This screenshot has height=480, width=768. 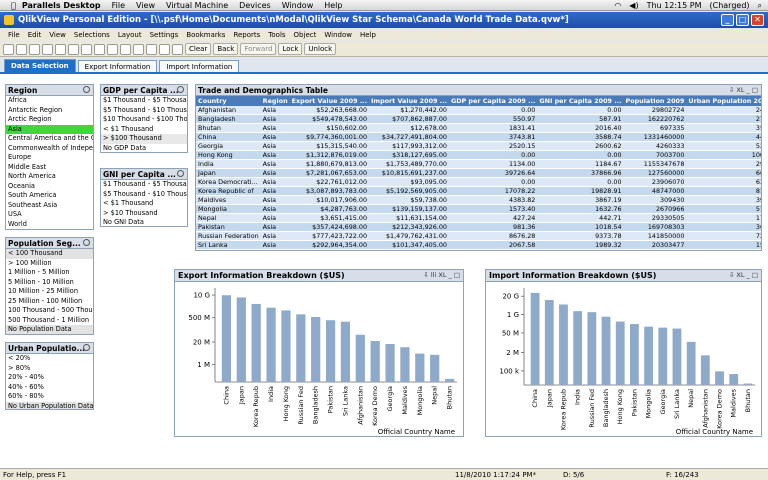 I want to click on search-icon, so click(x=86, y=89).